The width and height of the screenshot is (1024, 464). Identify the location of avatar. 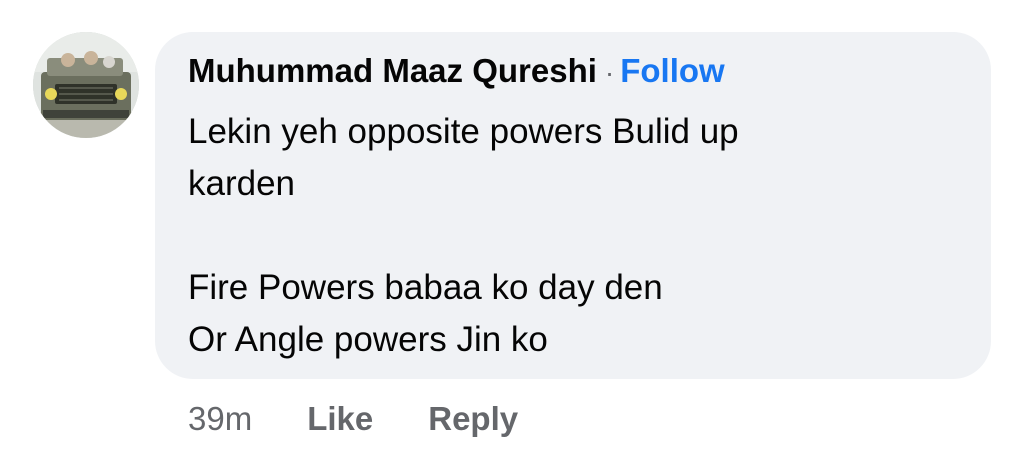
(86, 85).